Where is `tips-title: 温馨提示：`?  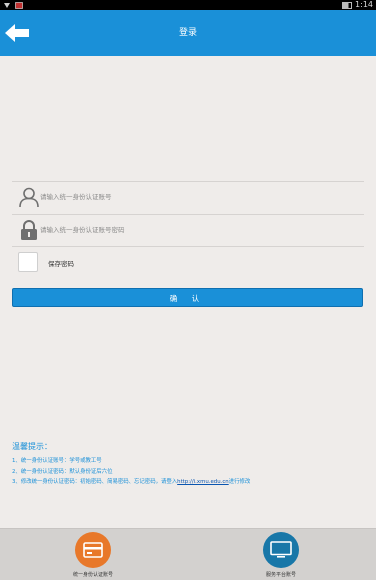 tips-title: 温馨提示： is located at coordinates (32, 446).